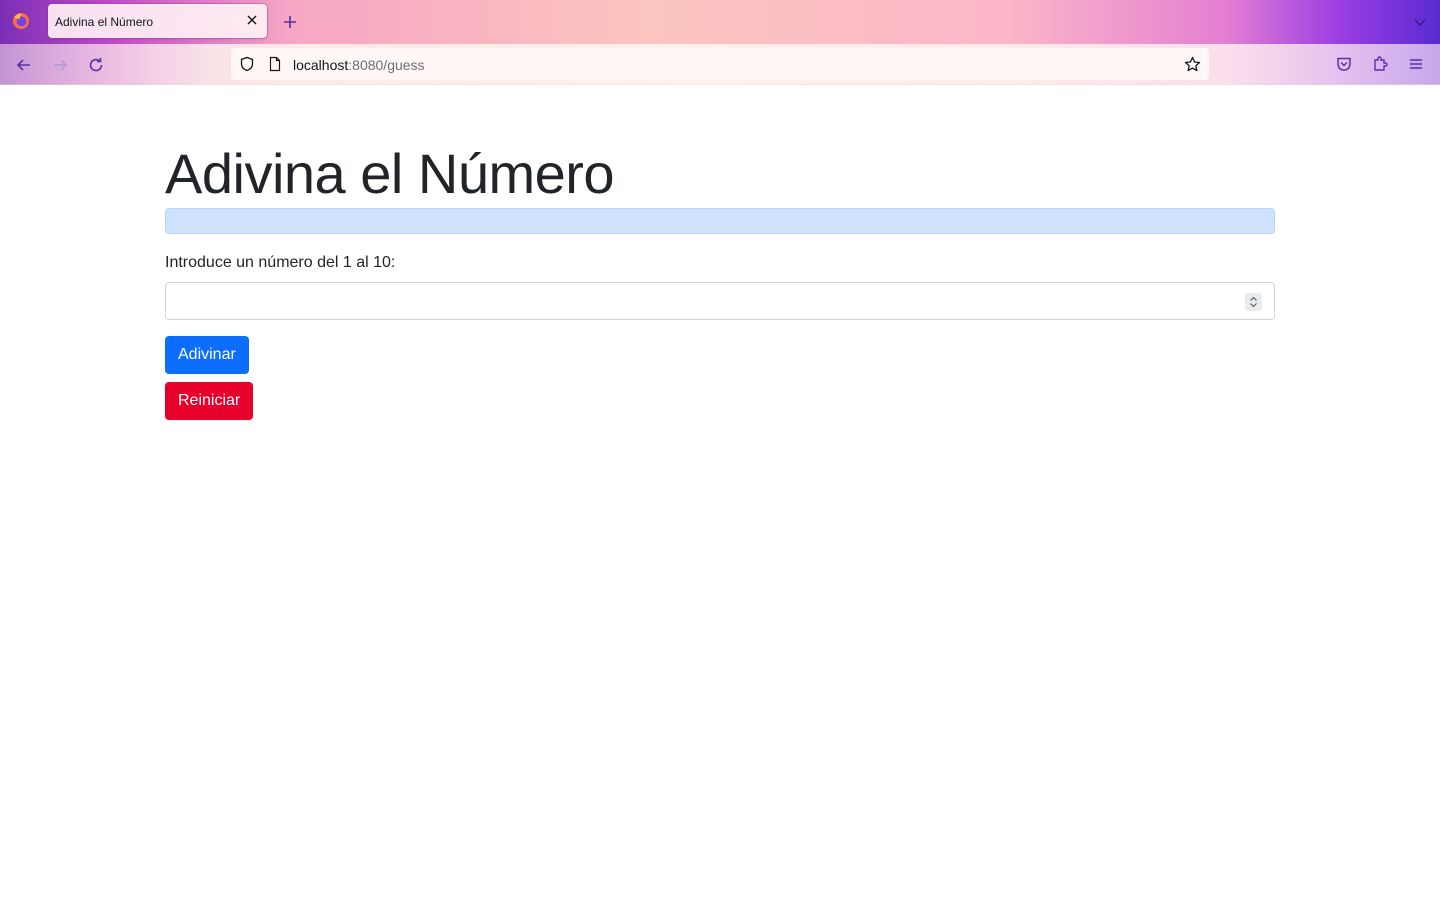 This screenshot has height=900, width=1440. Describe the element at coordinates (720, 221) in the screenshot. I see `info-alert` at that location.